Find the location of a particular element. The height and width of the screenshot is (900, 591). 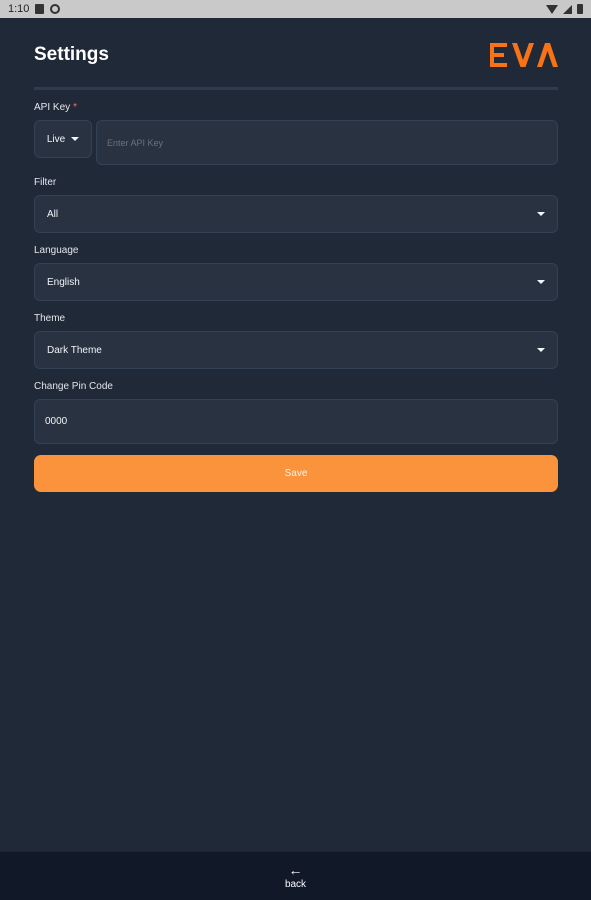

eva-logo is located at coordinates (524, 54).